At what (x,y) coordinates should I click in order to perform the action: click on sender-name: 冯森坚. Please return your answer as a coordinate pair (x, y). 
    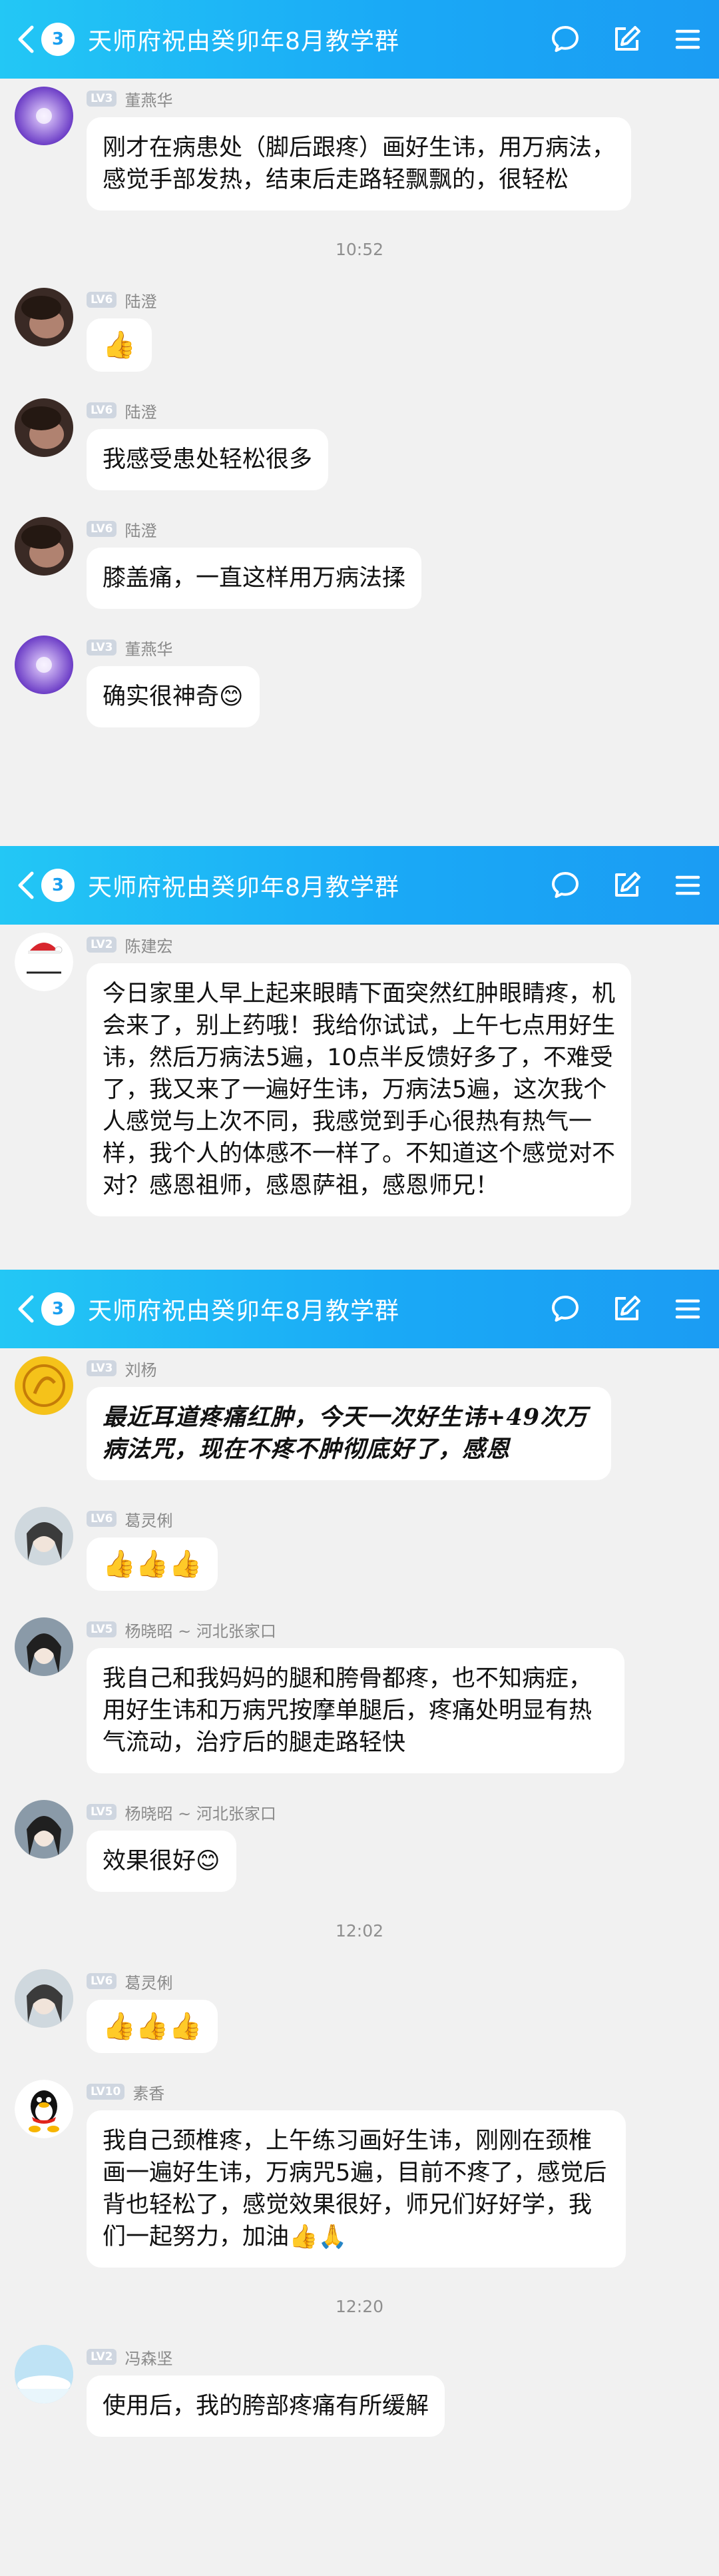
    Looking at the image, I should click on (149, 2359).